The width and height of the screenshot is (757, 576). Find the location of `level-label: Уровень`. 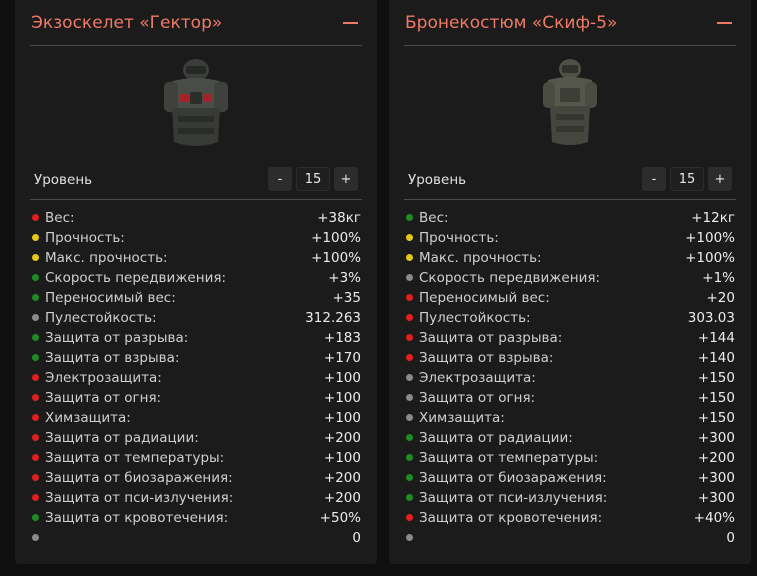

level-label: Уровень is located at coordinates (437, 180).